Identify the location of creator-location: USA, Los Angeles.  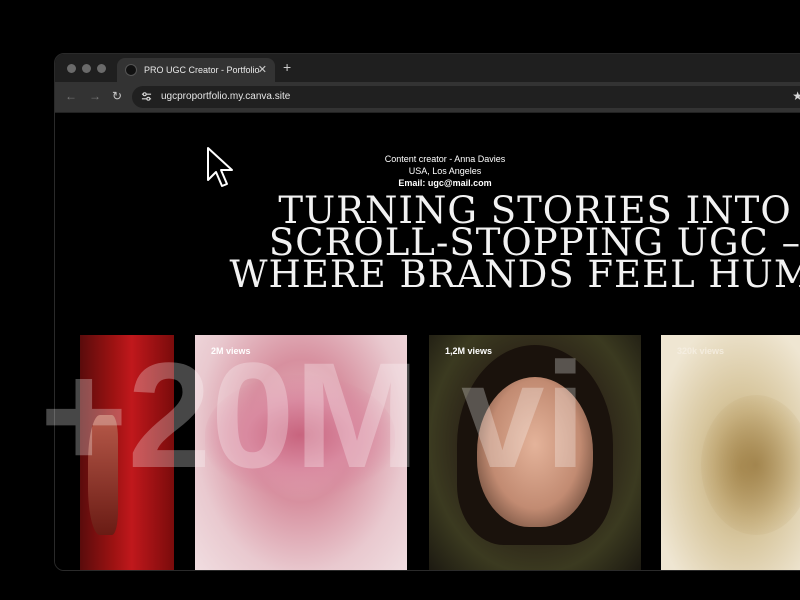
(445, 171).